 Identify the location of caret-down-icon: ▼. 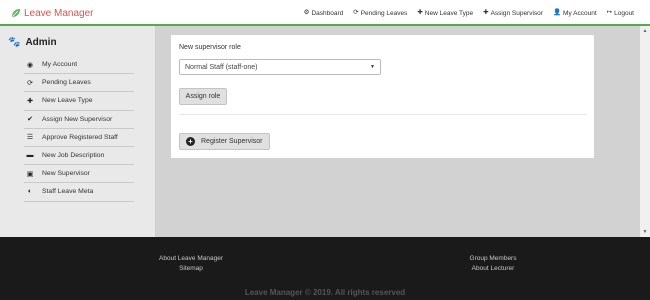
(372, 67).